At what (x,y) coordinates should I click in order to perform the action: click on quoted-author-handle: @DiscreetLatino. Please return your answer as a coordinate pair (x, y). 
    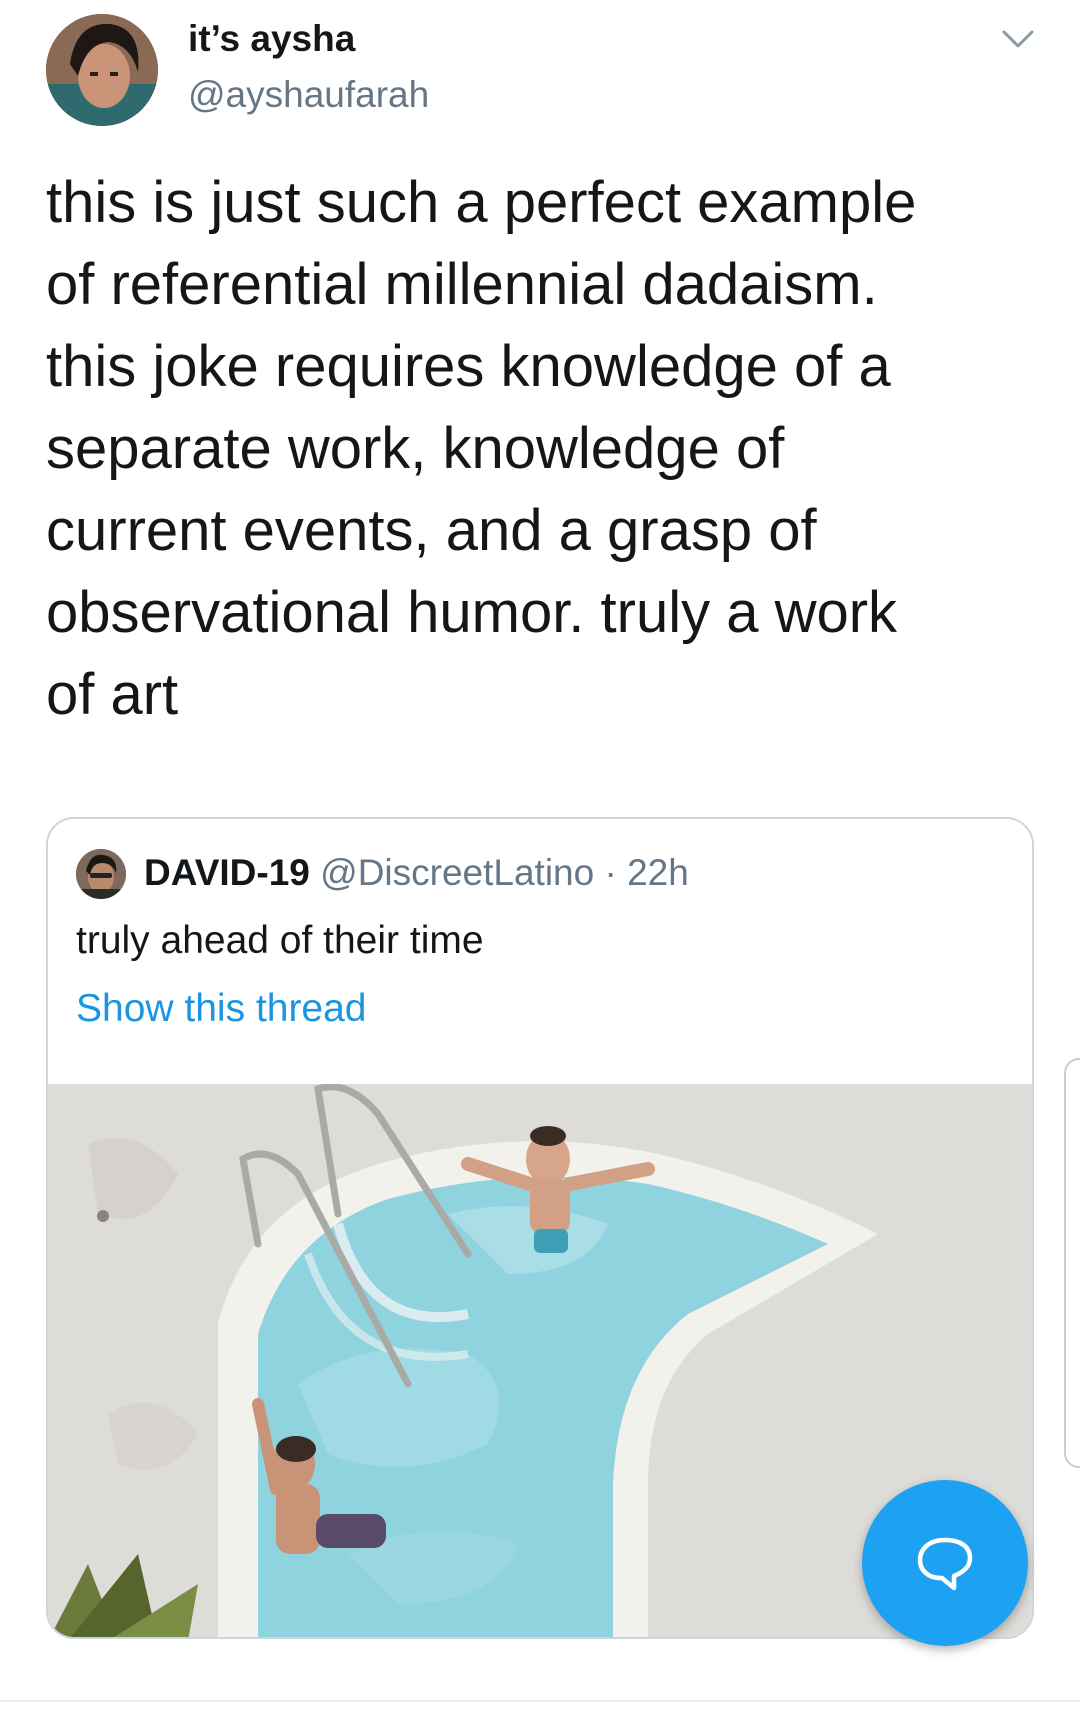
    Looking at the image, I should click on (457, 872).